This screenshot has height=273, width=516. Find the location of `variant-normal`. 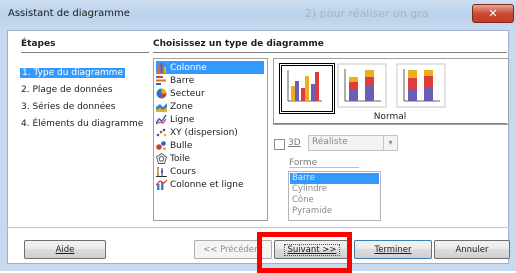

variant-normal is located at coordinates (307, 88).